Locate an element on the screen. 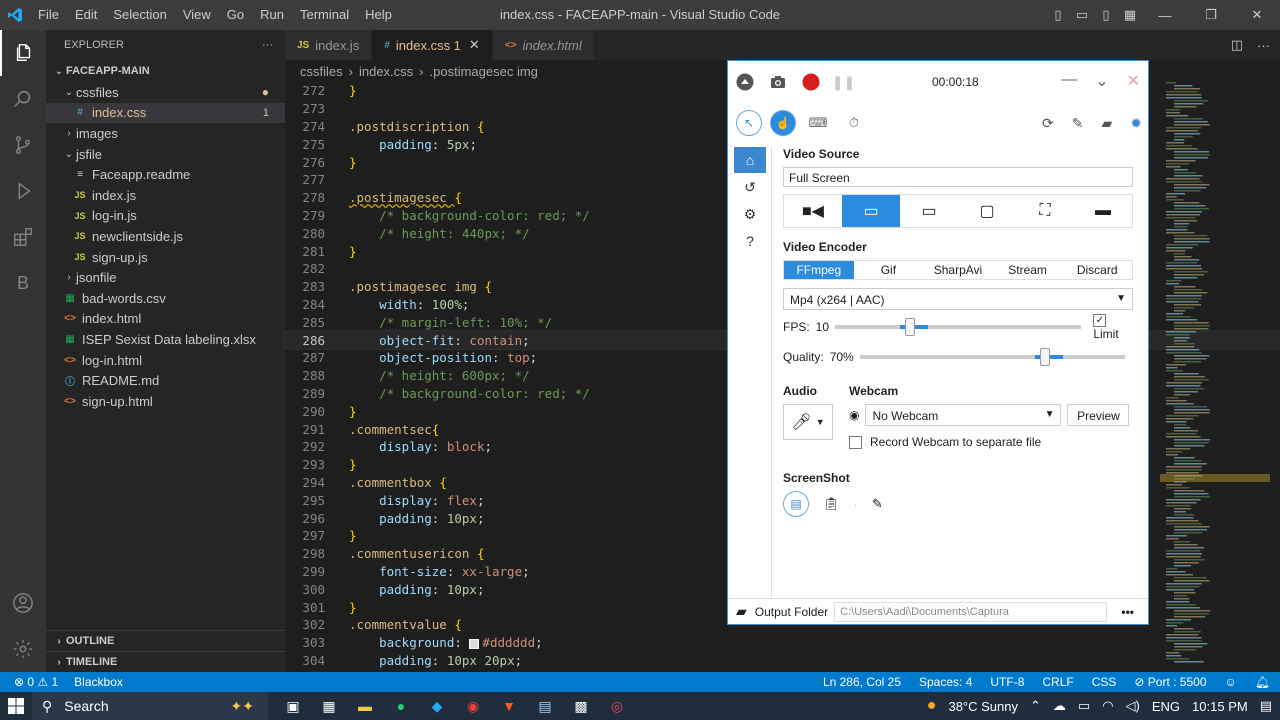  tree-item: <> log-in.html is located at coordinates (165, 360).